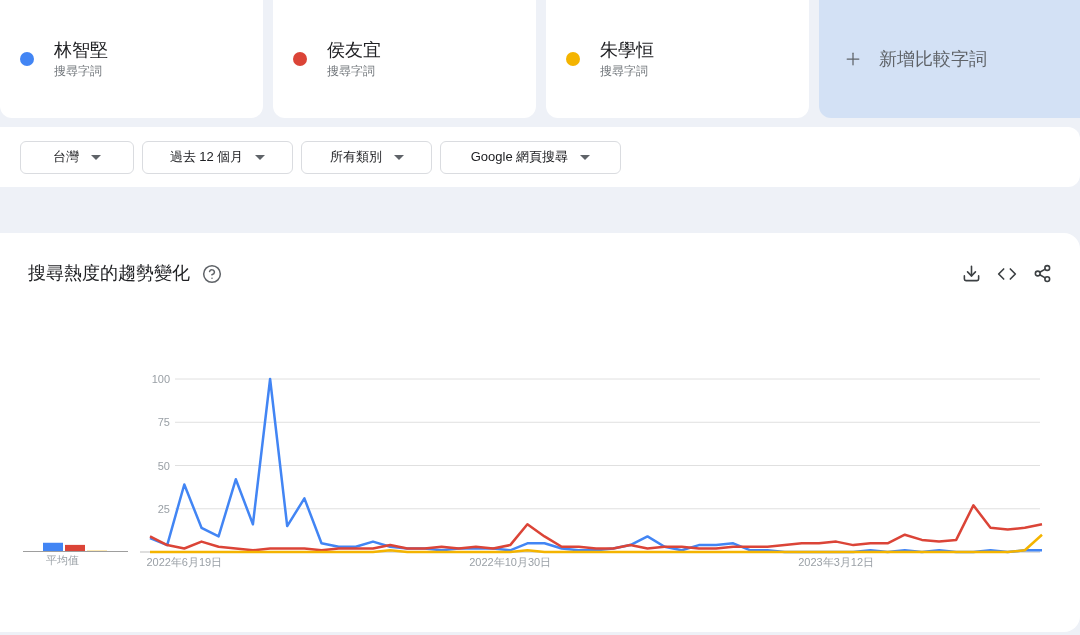 The image size is (1080, 635). I want to click on add-term-button: 新增比較字詞, so click(949, 59).